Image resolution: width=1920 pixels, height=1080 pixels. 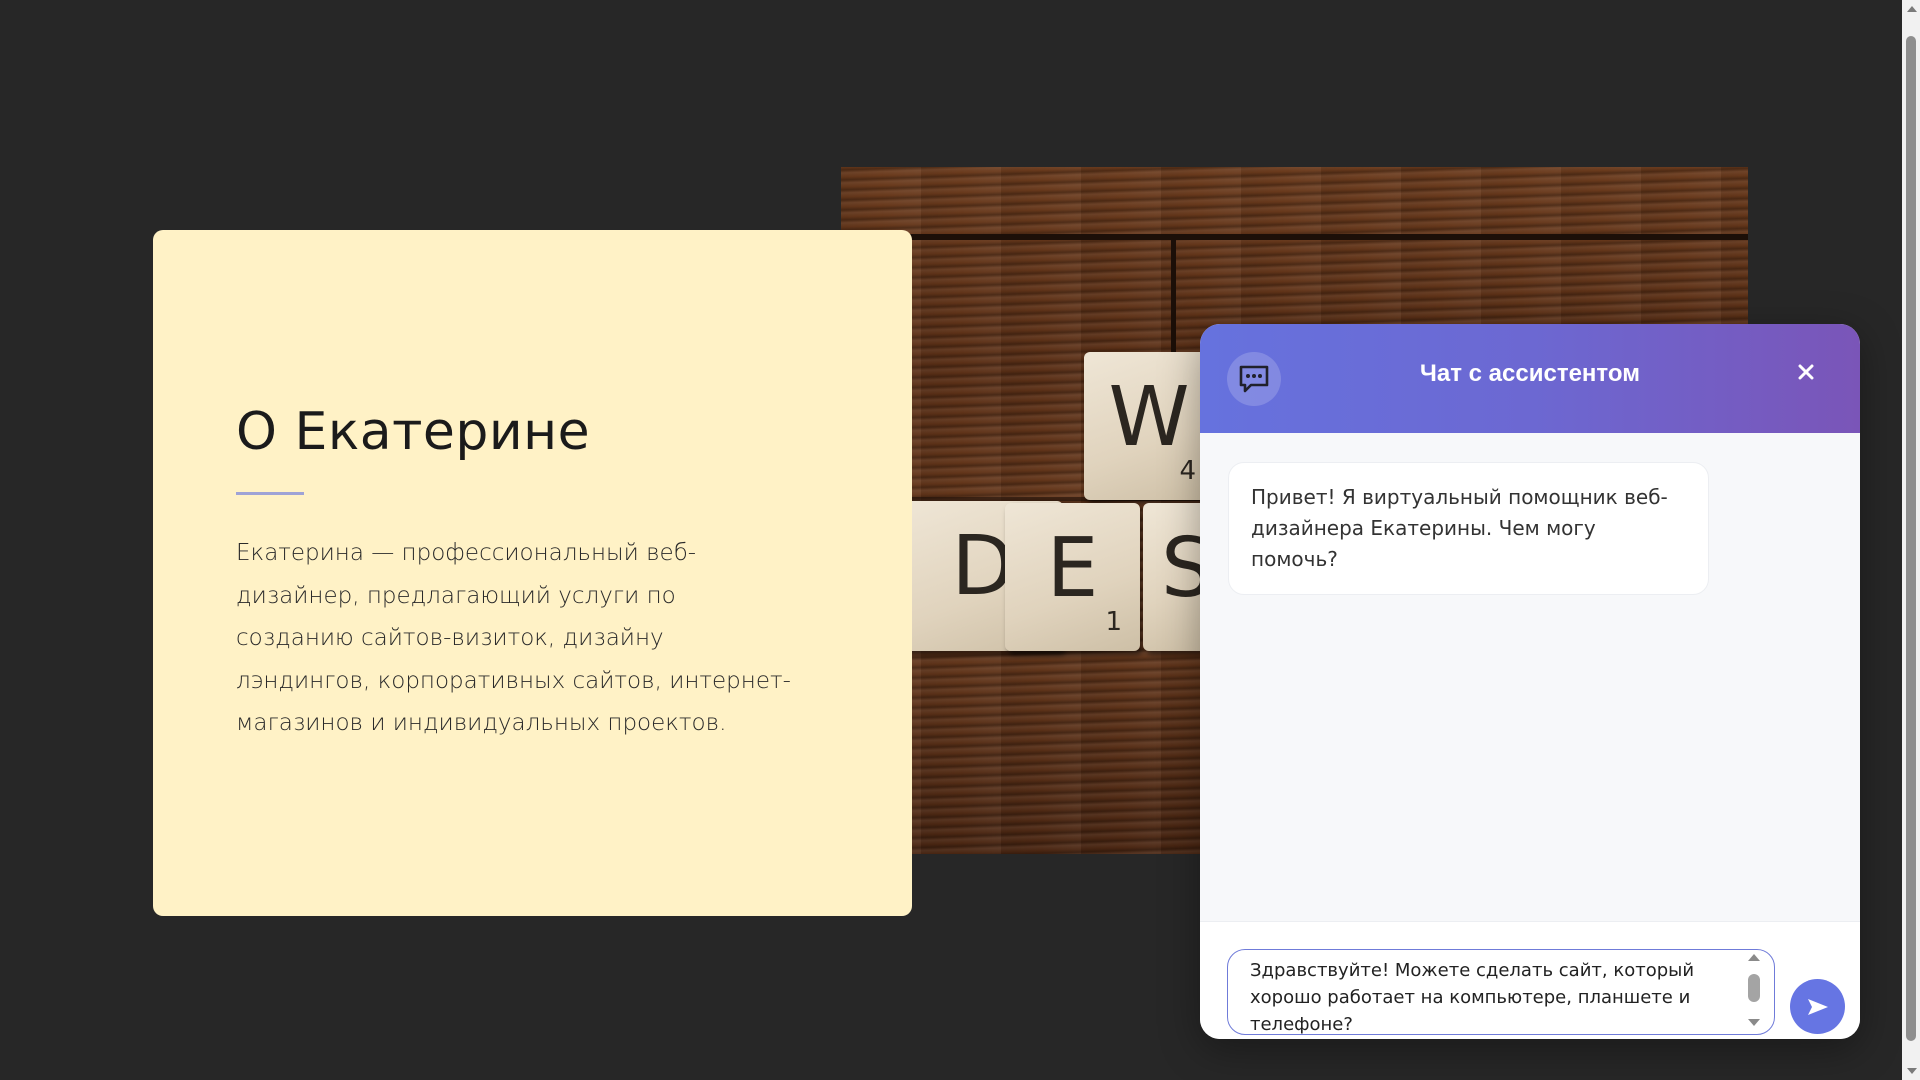 I want to click on message-input, so click(x=1501, y=992).